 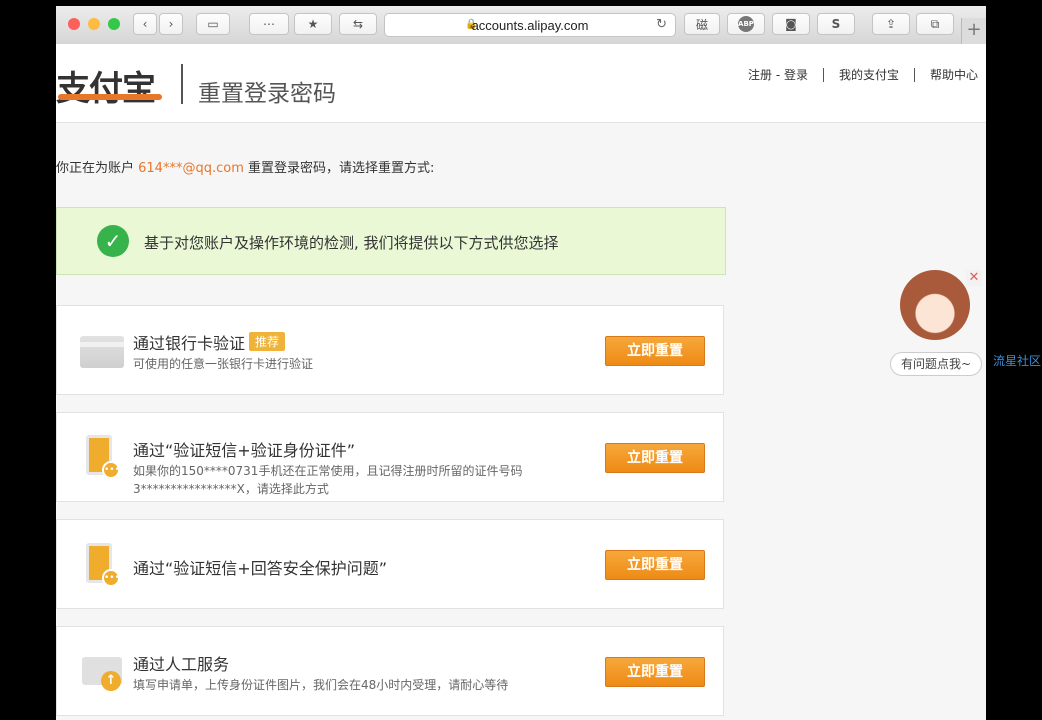 I want to click on account-line: 你正在为账户 614***@qq.com 重置登录密码，请选择重置方式:, so click(x=245, y=166).